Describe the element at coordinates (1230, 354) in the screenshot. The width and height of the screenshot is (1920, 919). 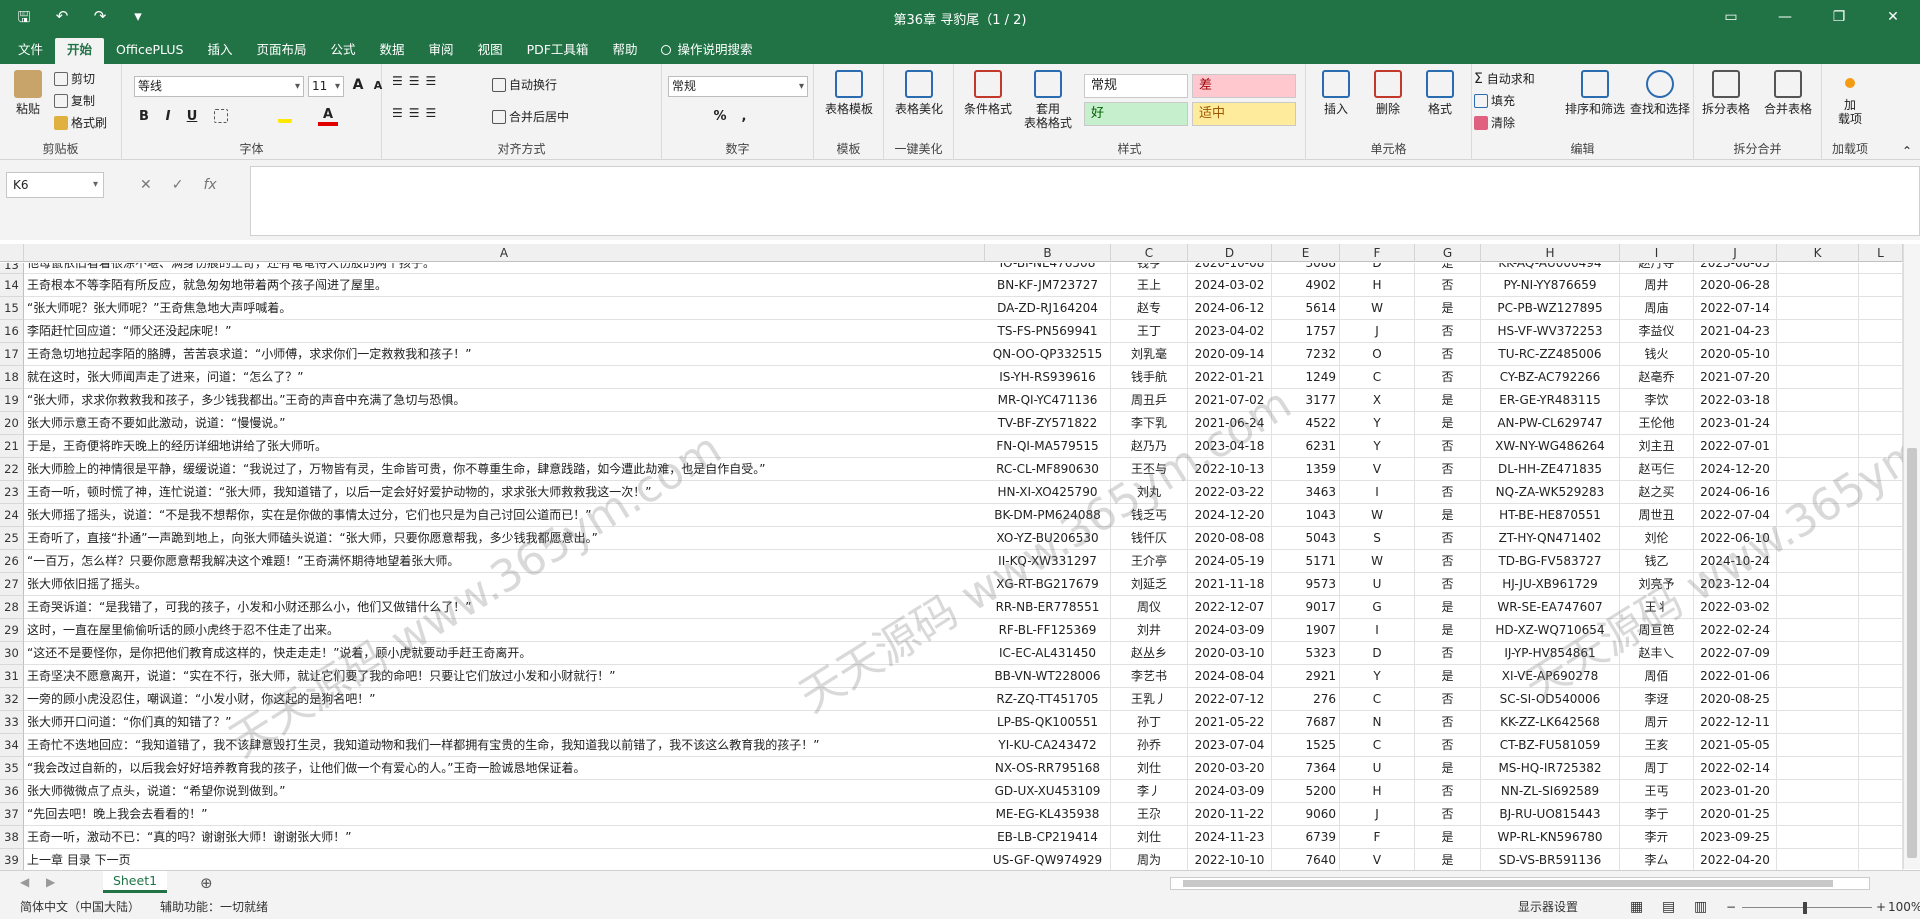
I see `cell-d: 2020-09-14` at that location.